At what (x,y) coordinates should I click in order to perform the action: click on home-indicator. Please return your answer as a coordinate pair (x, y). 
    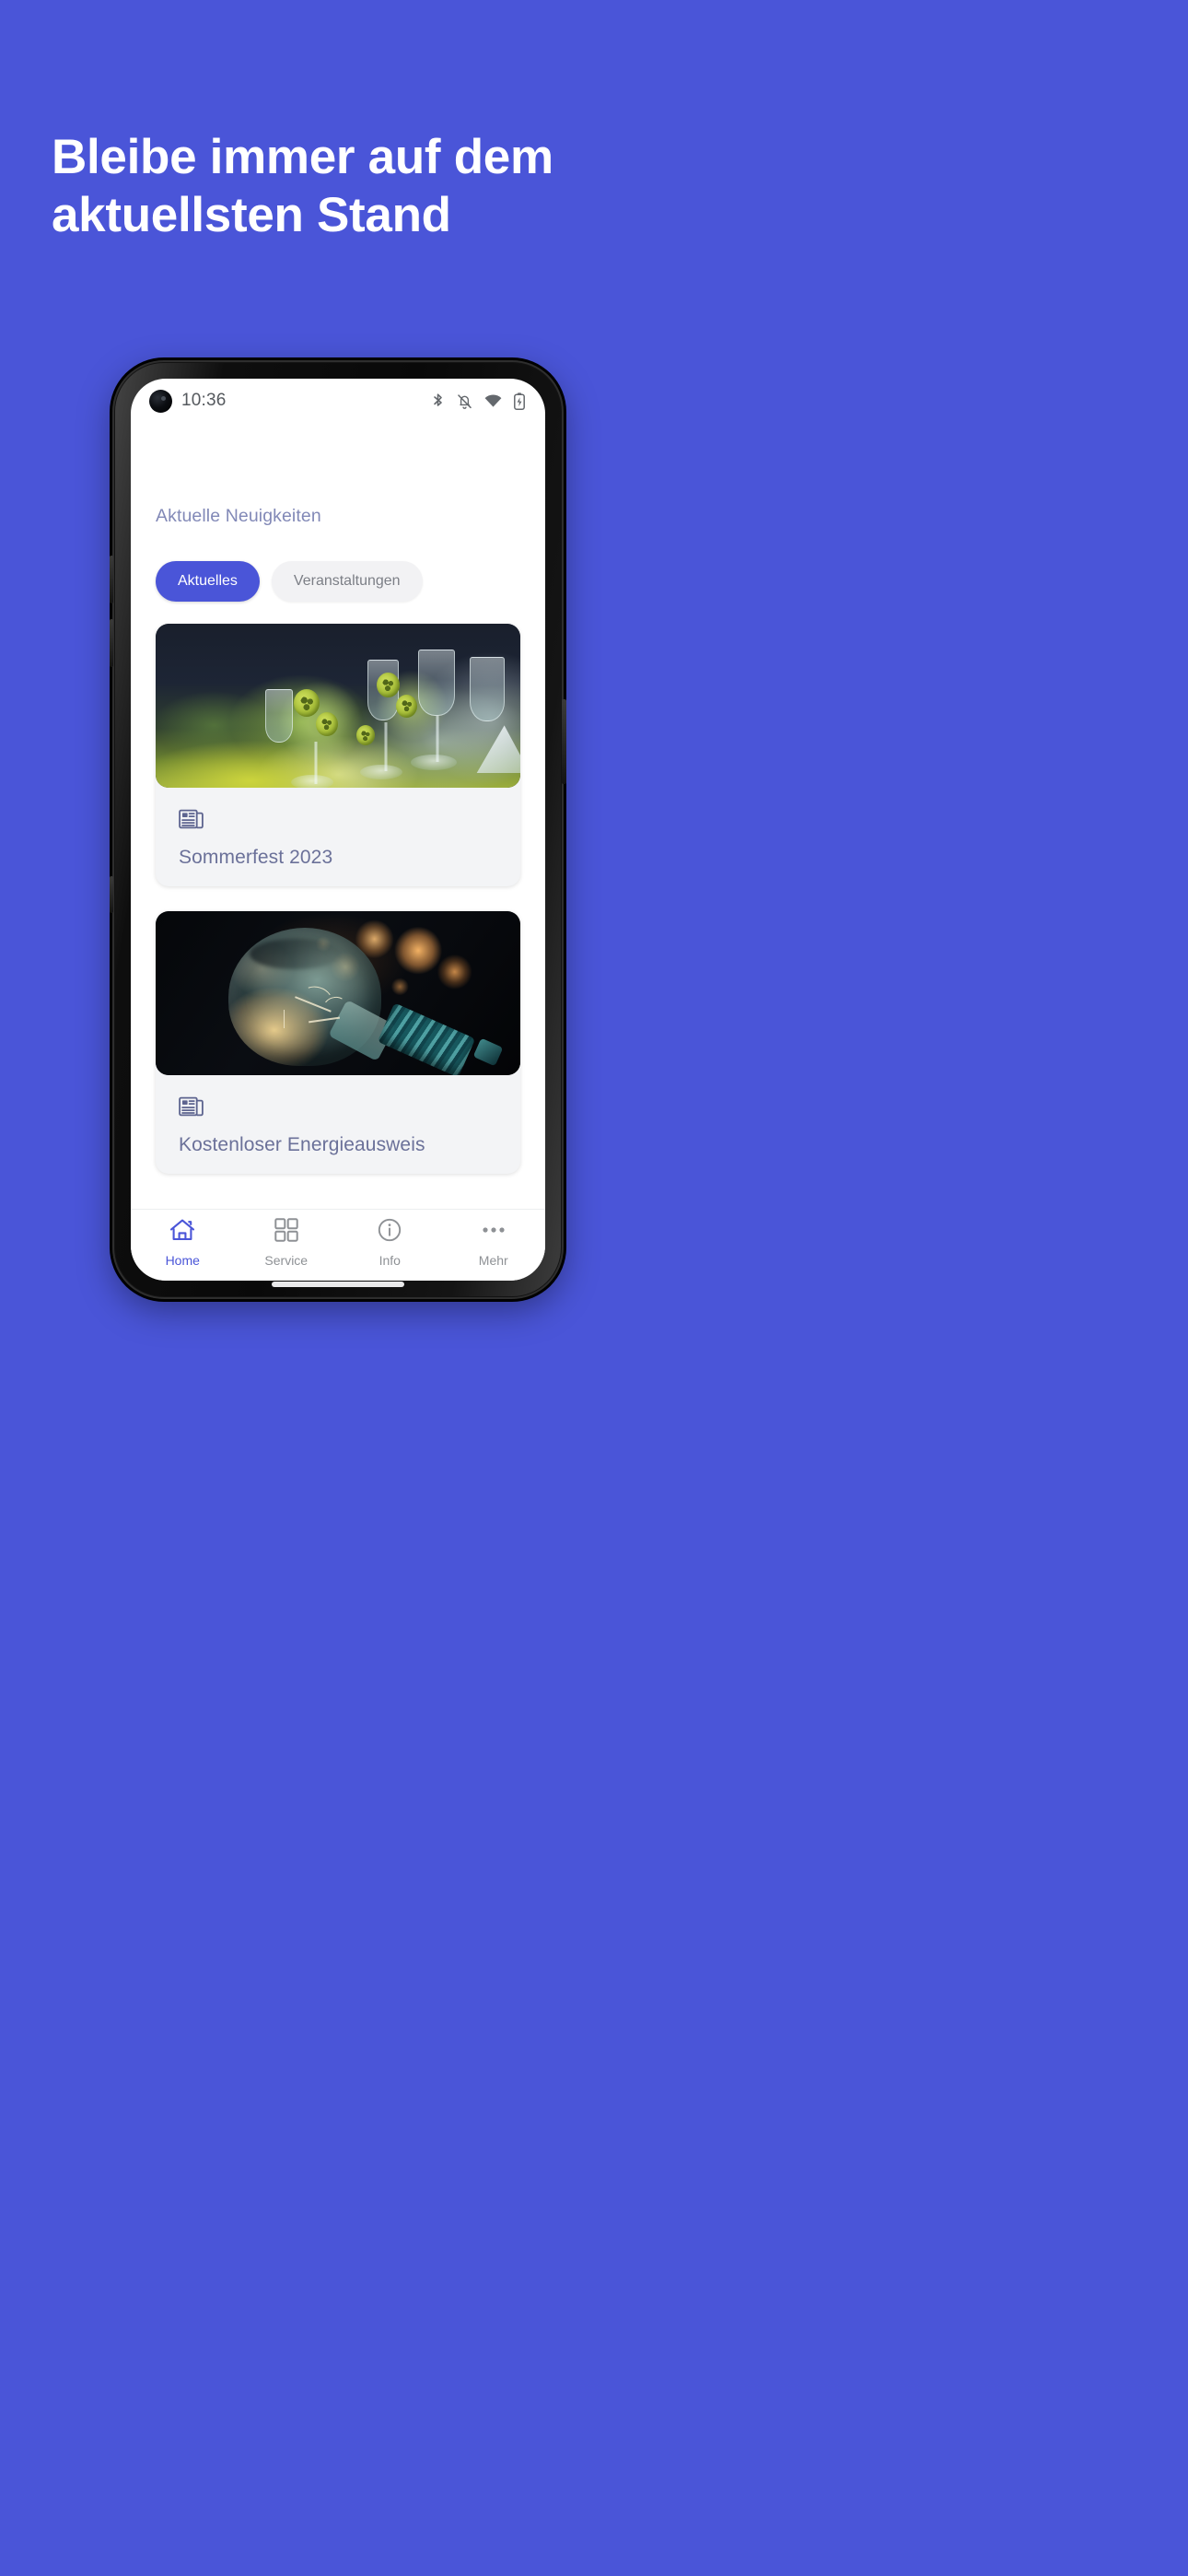
    Looking at the image, I should click on (338, 1284).